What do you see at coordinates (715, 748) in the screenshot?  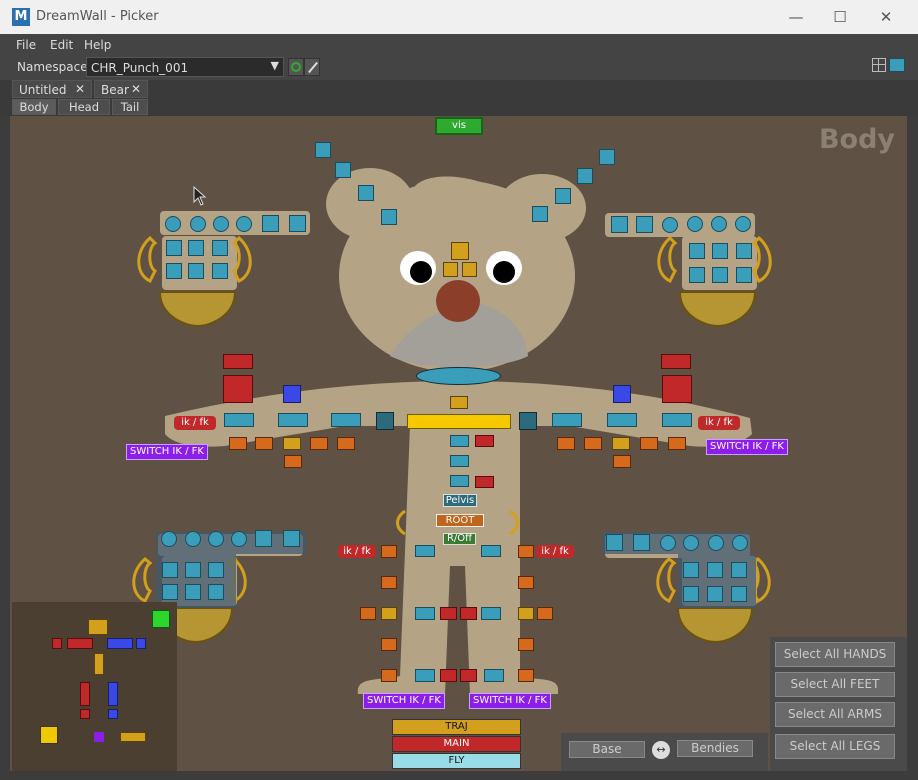 I see `bendies-button: Bendies` at bounding box center [715, 748].